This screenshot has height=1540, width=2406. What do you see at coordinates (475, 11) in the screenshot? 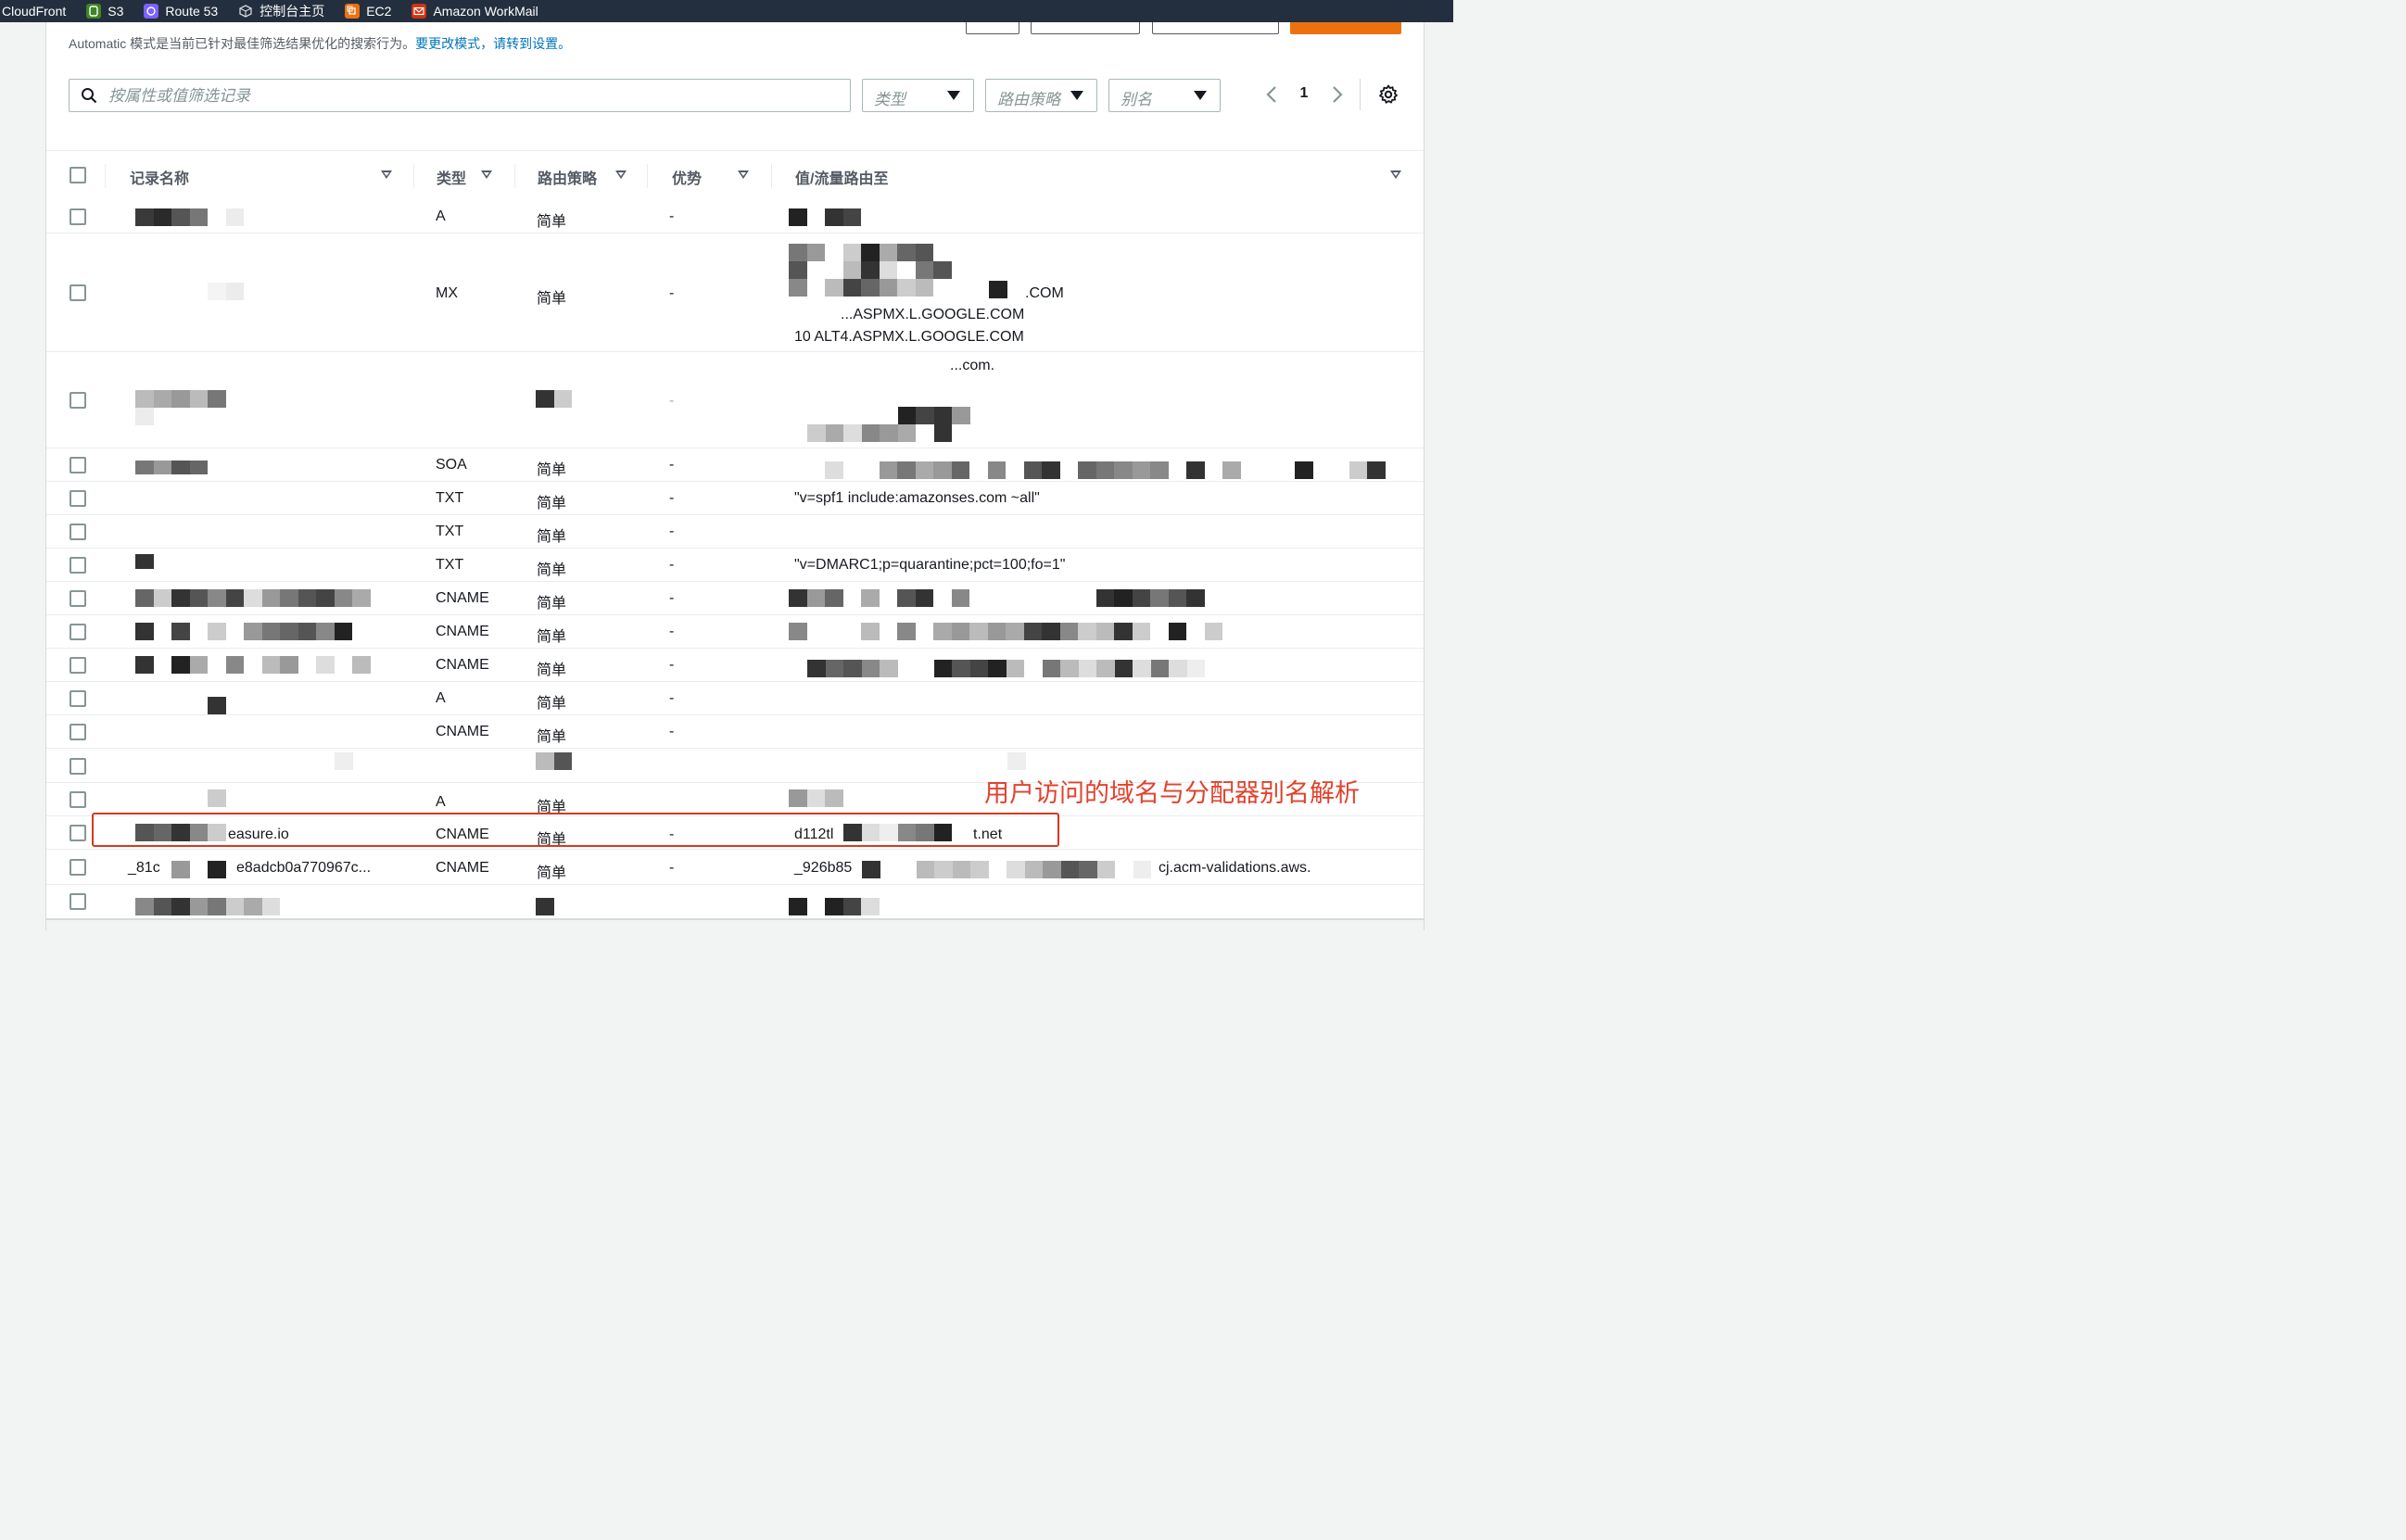
I see `favorite-workmail: Amazon WorkMail` at bounding box center [475, 11].